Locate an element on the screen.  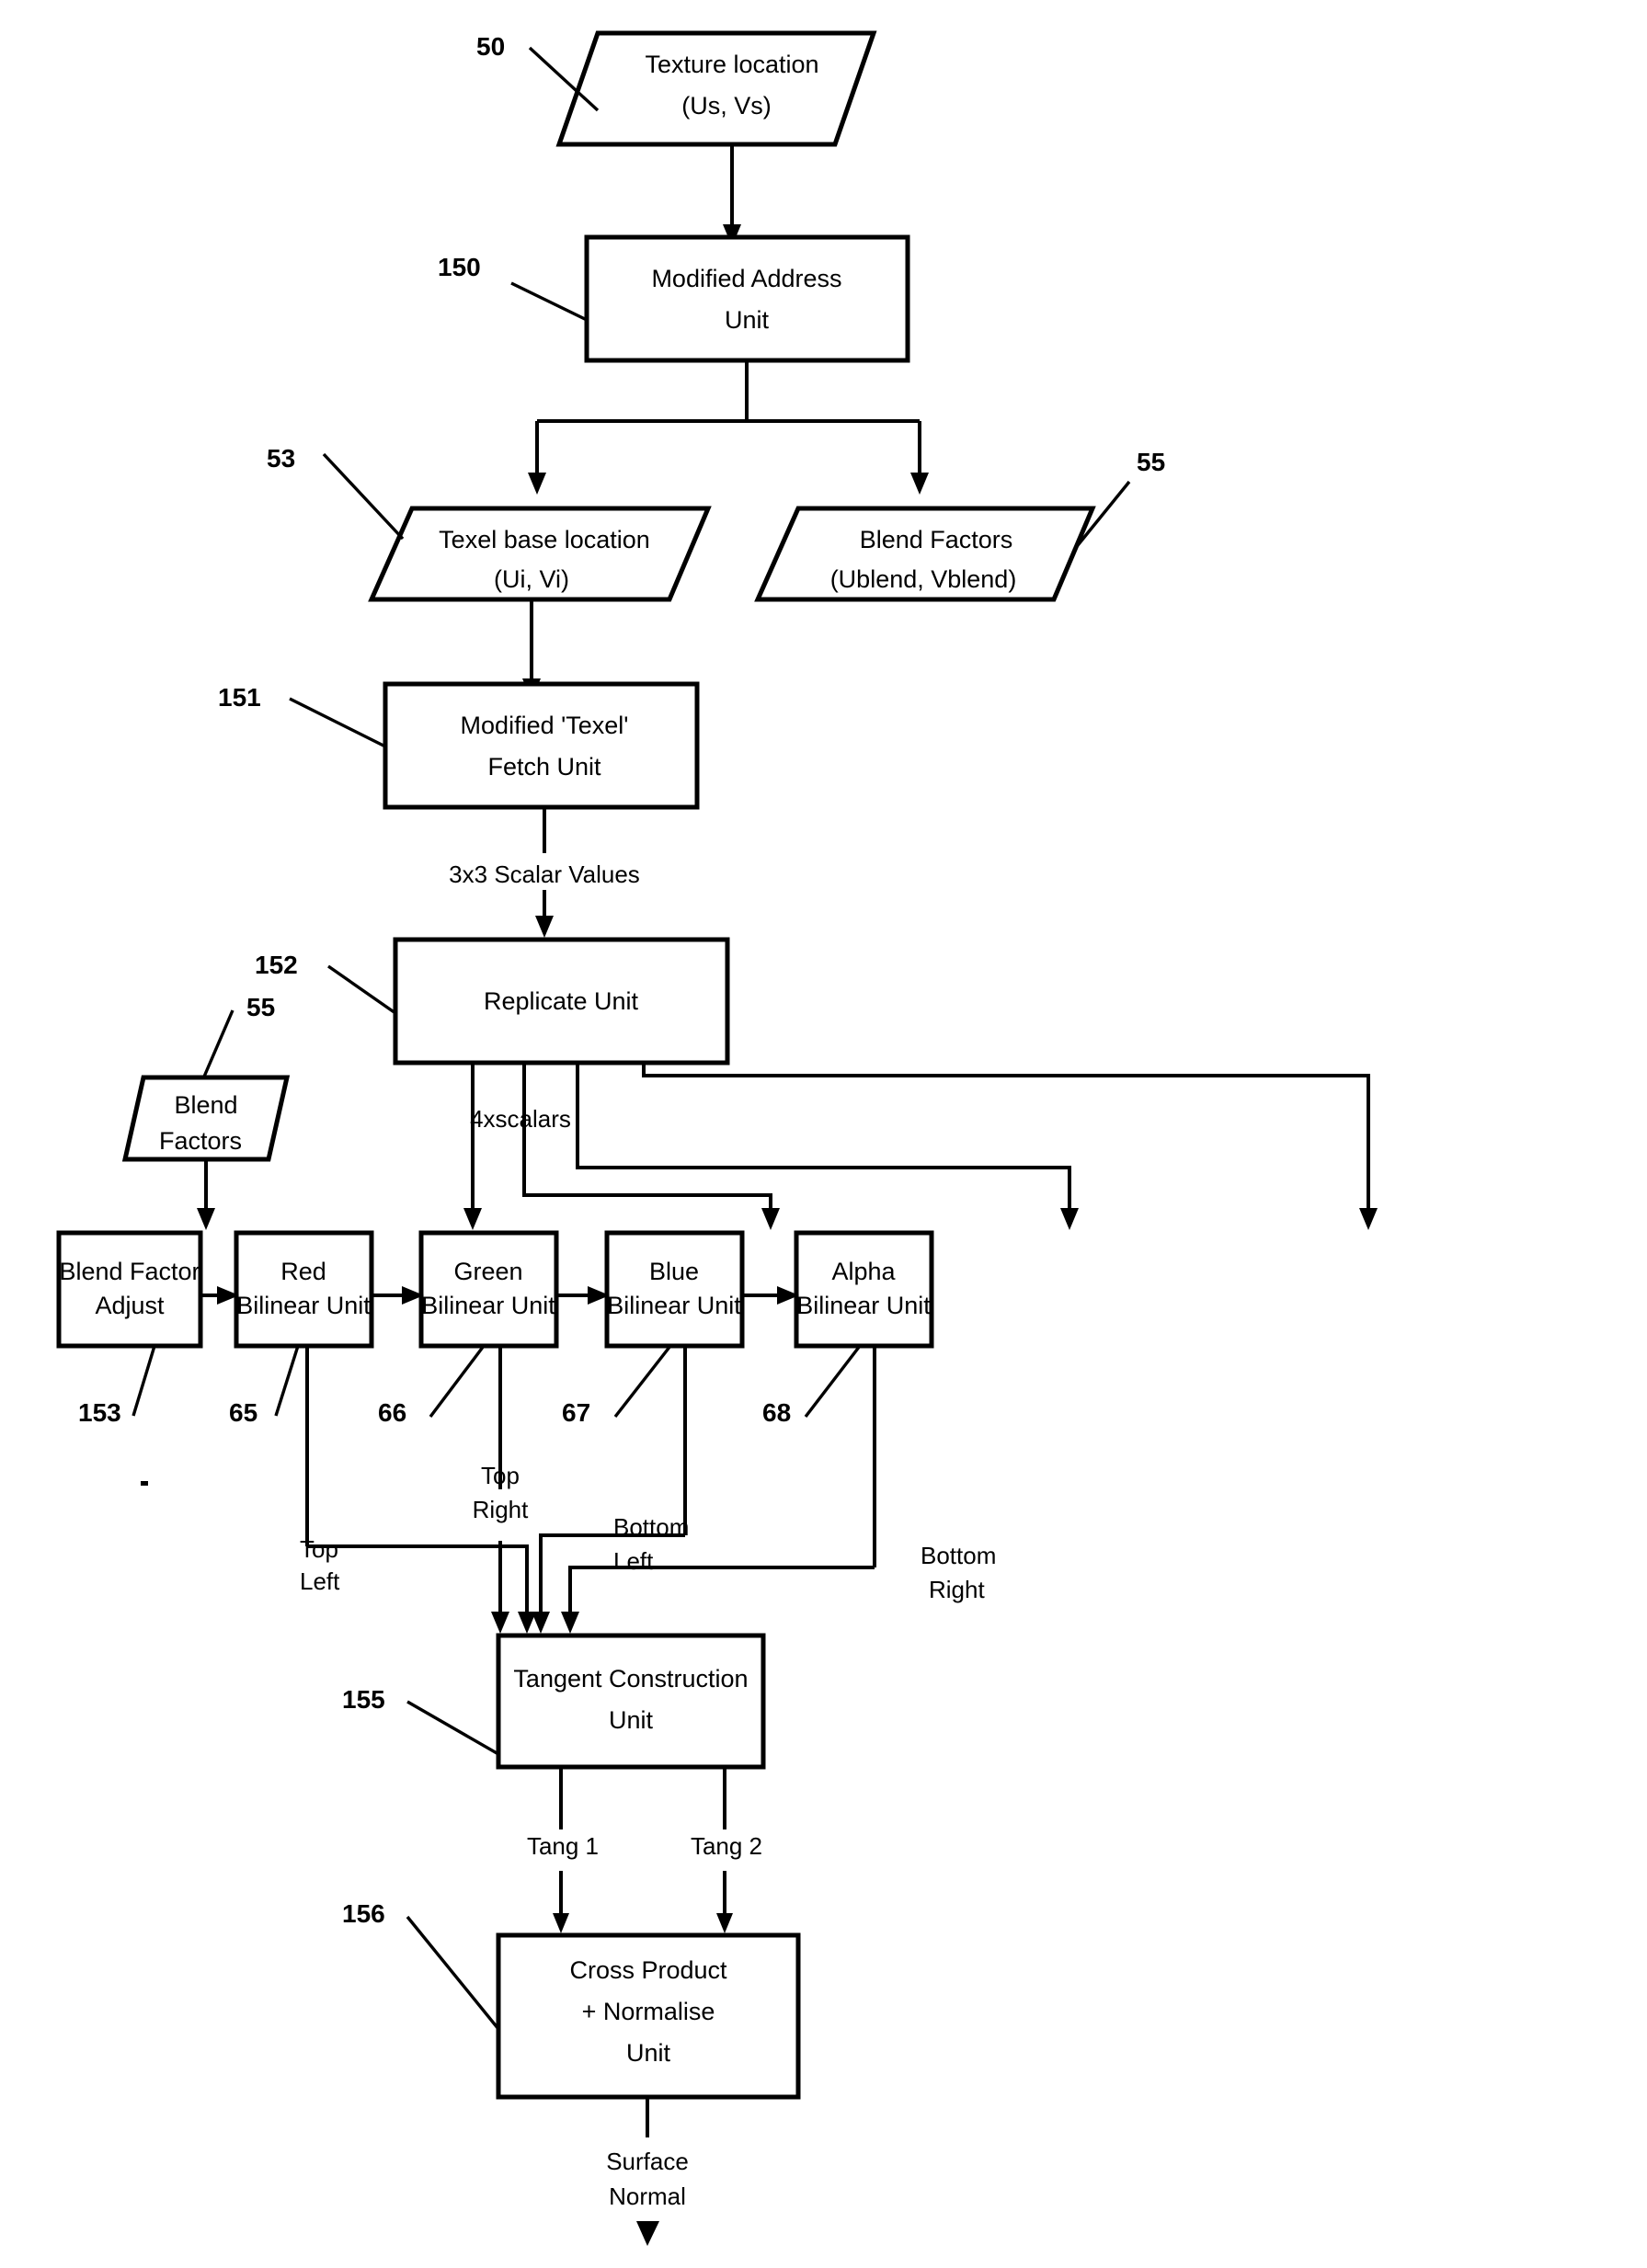
ref-number-66: 66 is located at coordinates (392, 1413).